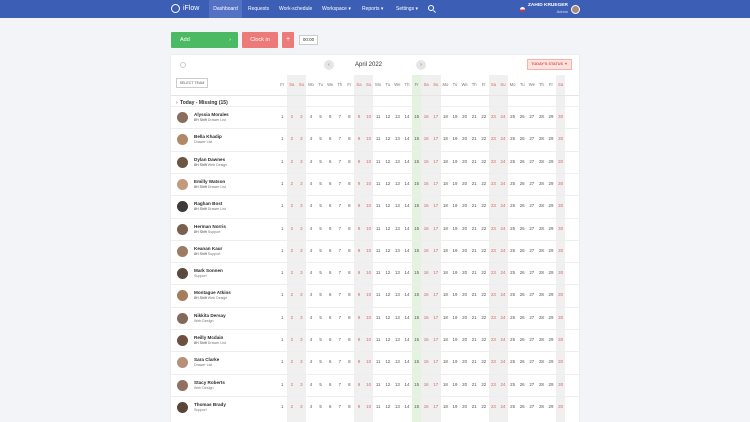  Describe the element at coordinates (292, 205) in the screenshot. I see `day-cell: 2` at that location.